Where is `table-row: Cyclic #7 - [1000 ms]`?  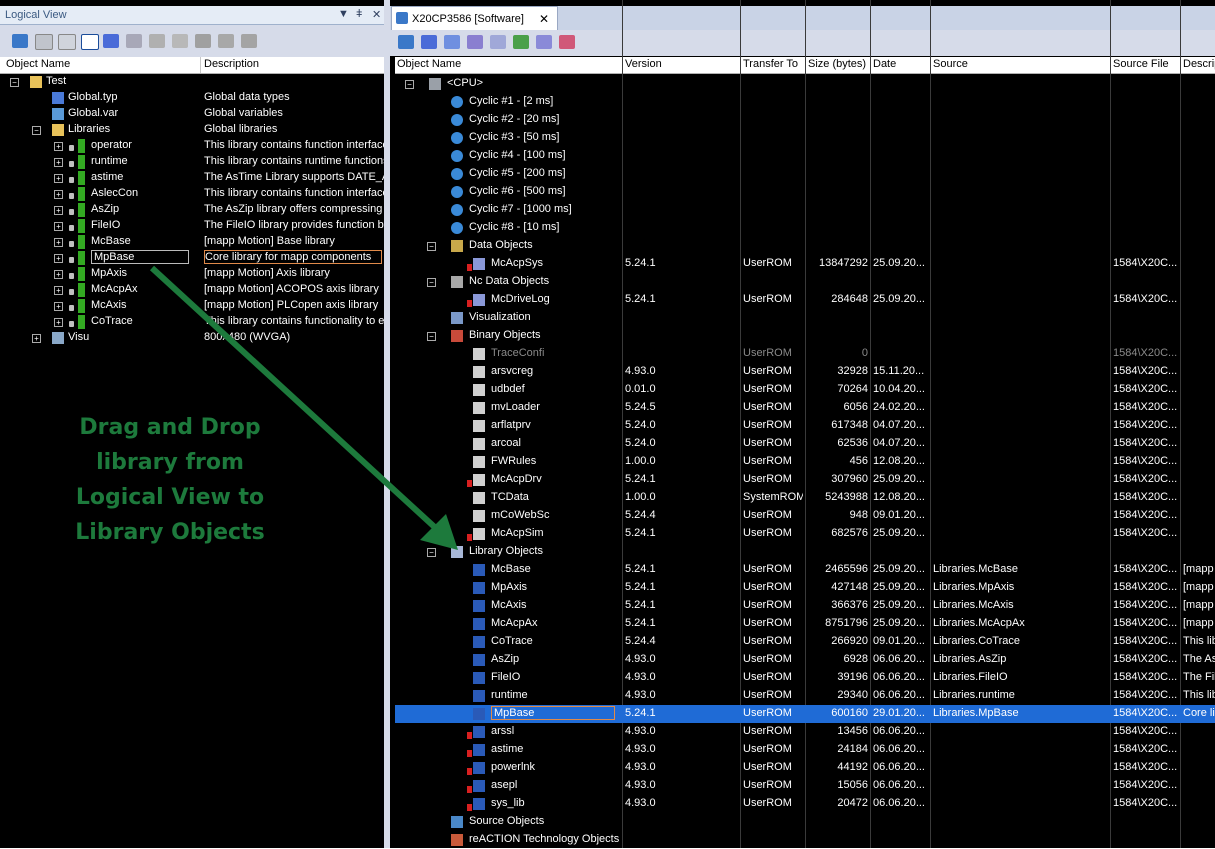
table-row: Cyclic #7 - [1000 ms] is located at coordinates (805, 210).